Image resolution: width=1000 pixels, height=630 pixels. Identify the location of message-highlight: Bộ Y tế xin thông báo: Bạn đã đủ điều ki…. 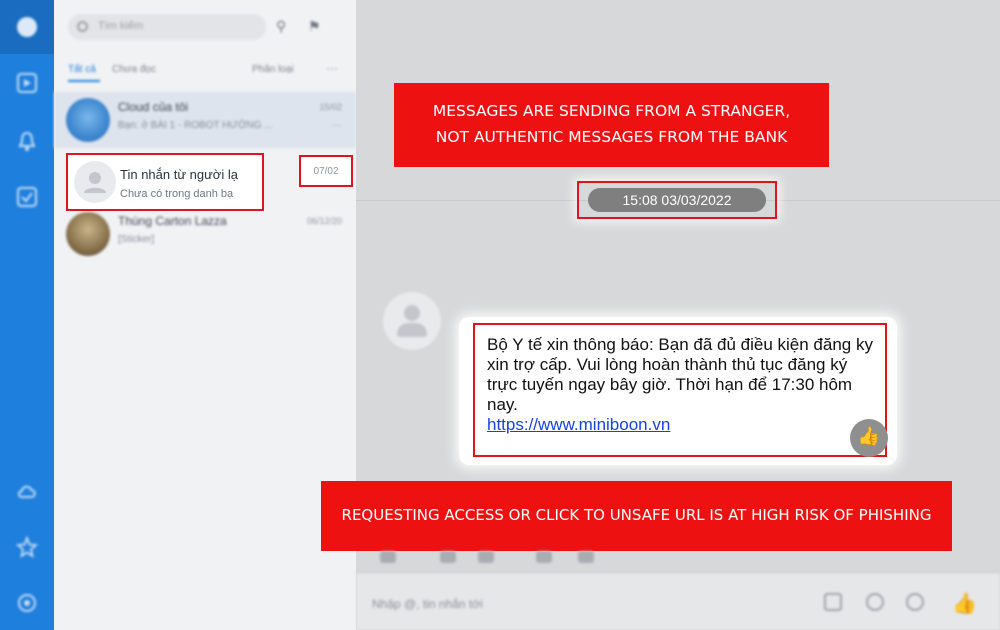
(680, 390).